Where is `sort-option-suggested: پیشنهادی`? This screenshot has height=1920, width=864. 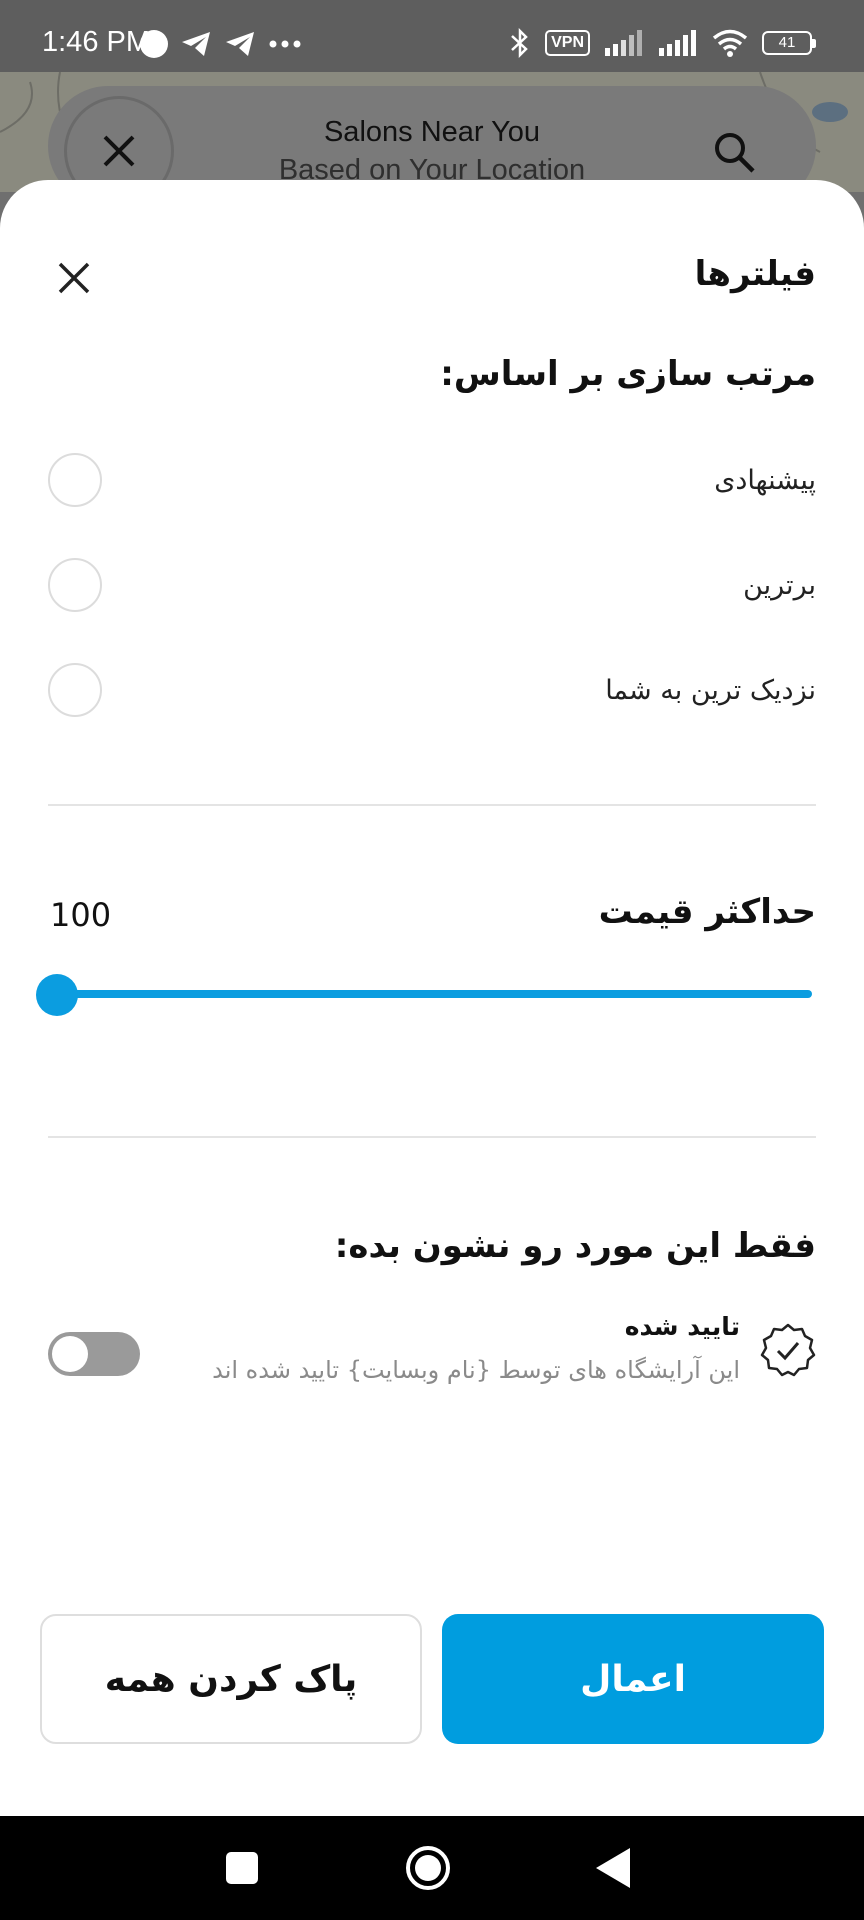
sort-option-suggested: پیشنهادی is located at coordinates (432, 480).